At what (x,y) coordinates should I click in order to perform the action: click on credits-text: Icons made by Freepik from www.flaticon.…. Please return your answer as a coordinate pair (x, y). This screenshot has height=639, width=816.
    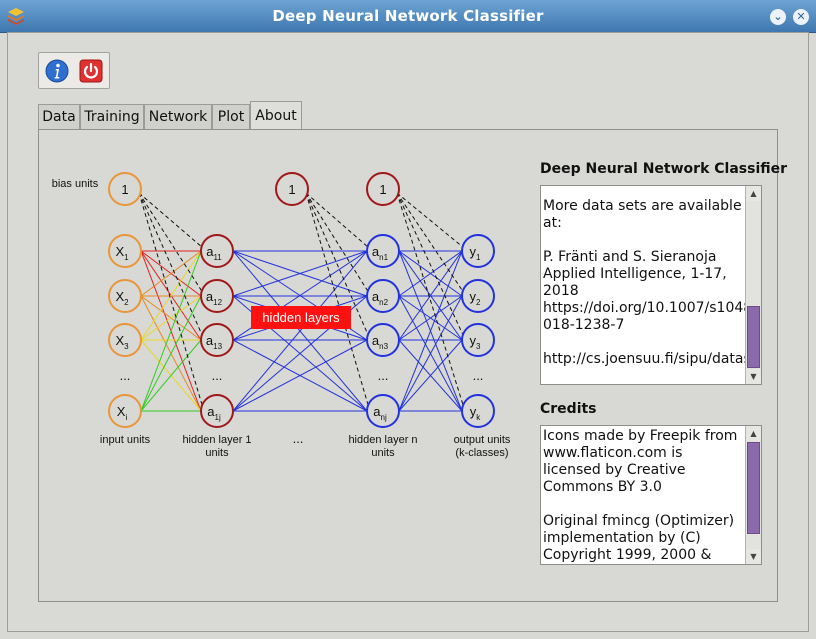
    Looking at the image, I should click on (640, 495).